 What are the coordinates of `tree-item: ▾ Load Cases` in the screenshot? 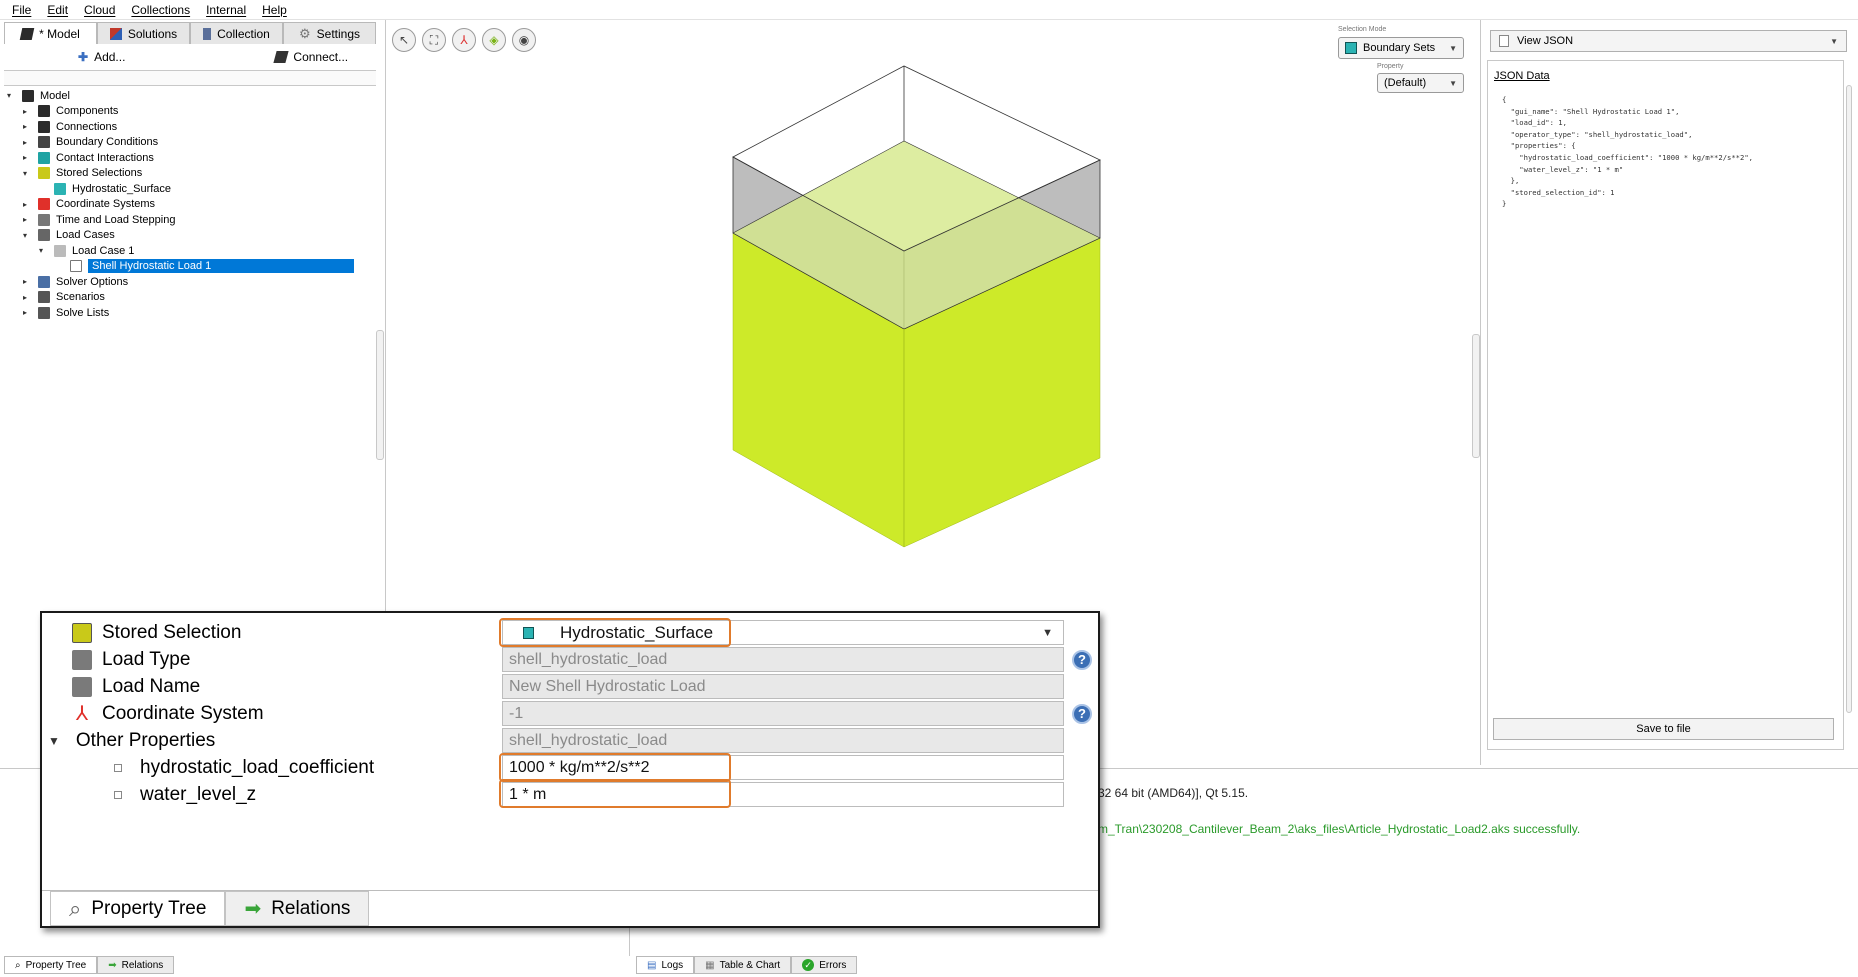 It's located at (190, 236).